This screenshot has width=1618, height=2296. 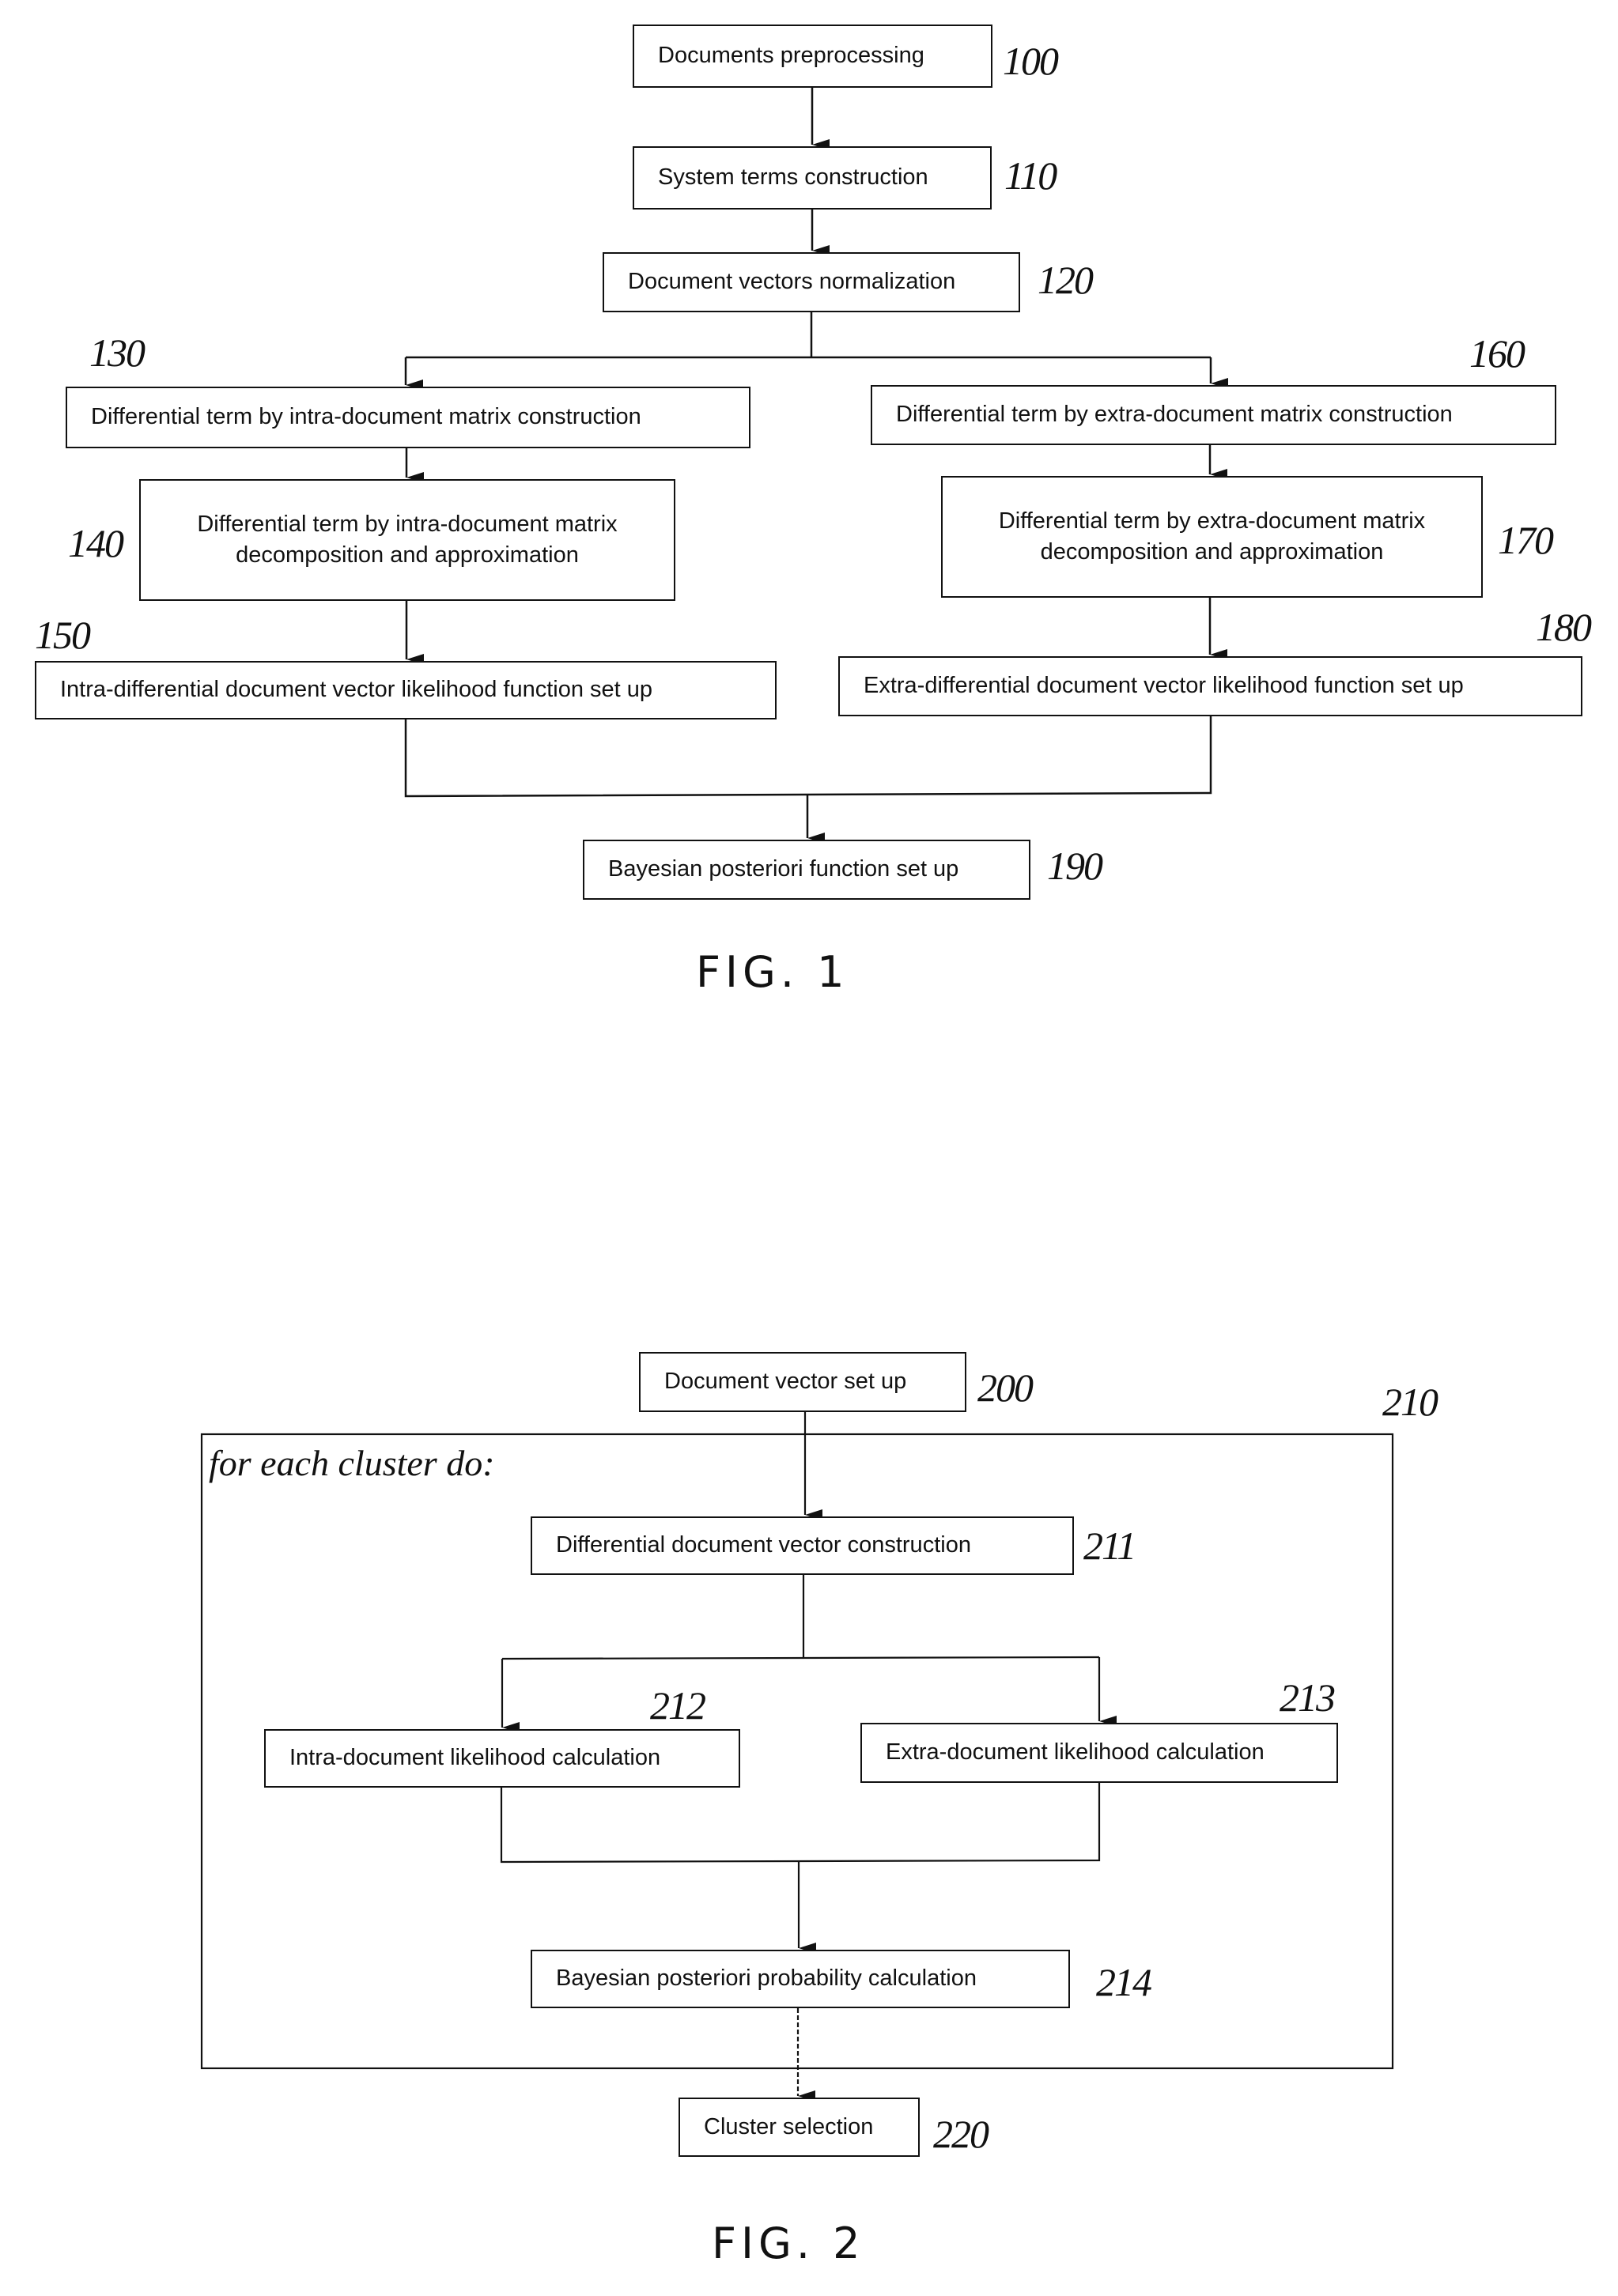 I want to click on fig1-label: FIG. 1, so click(x=772, y=972).